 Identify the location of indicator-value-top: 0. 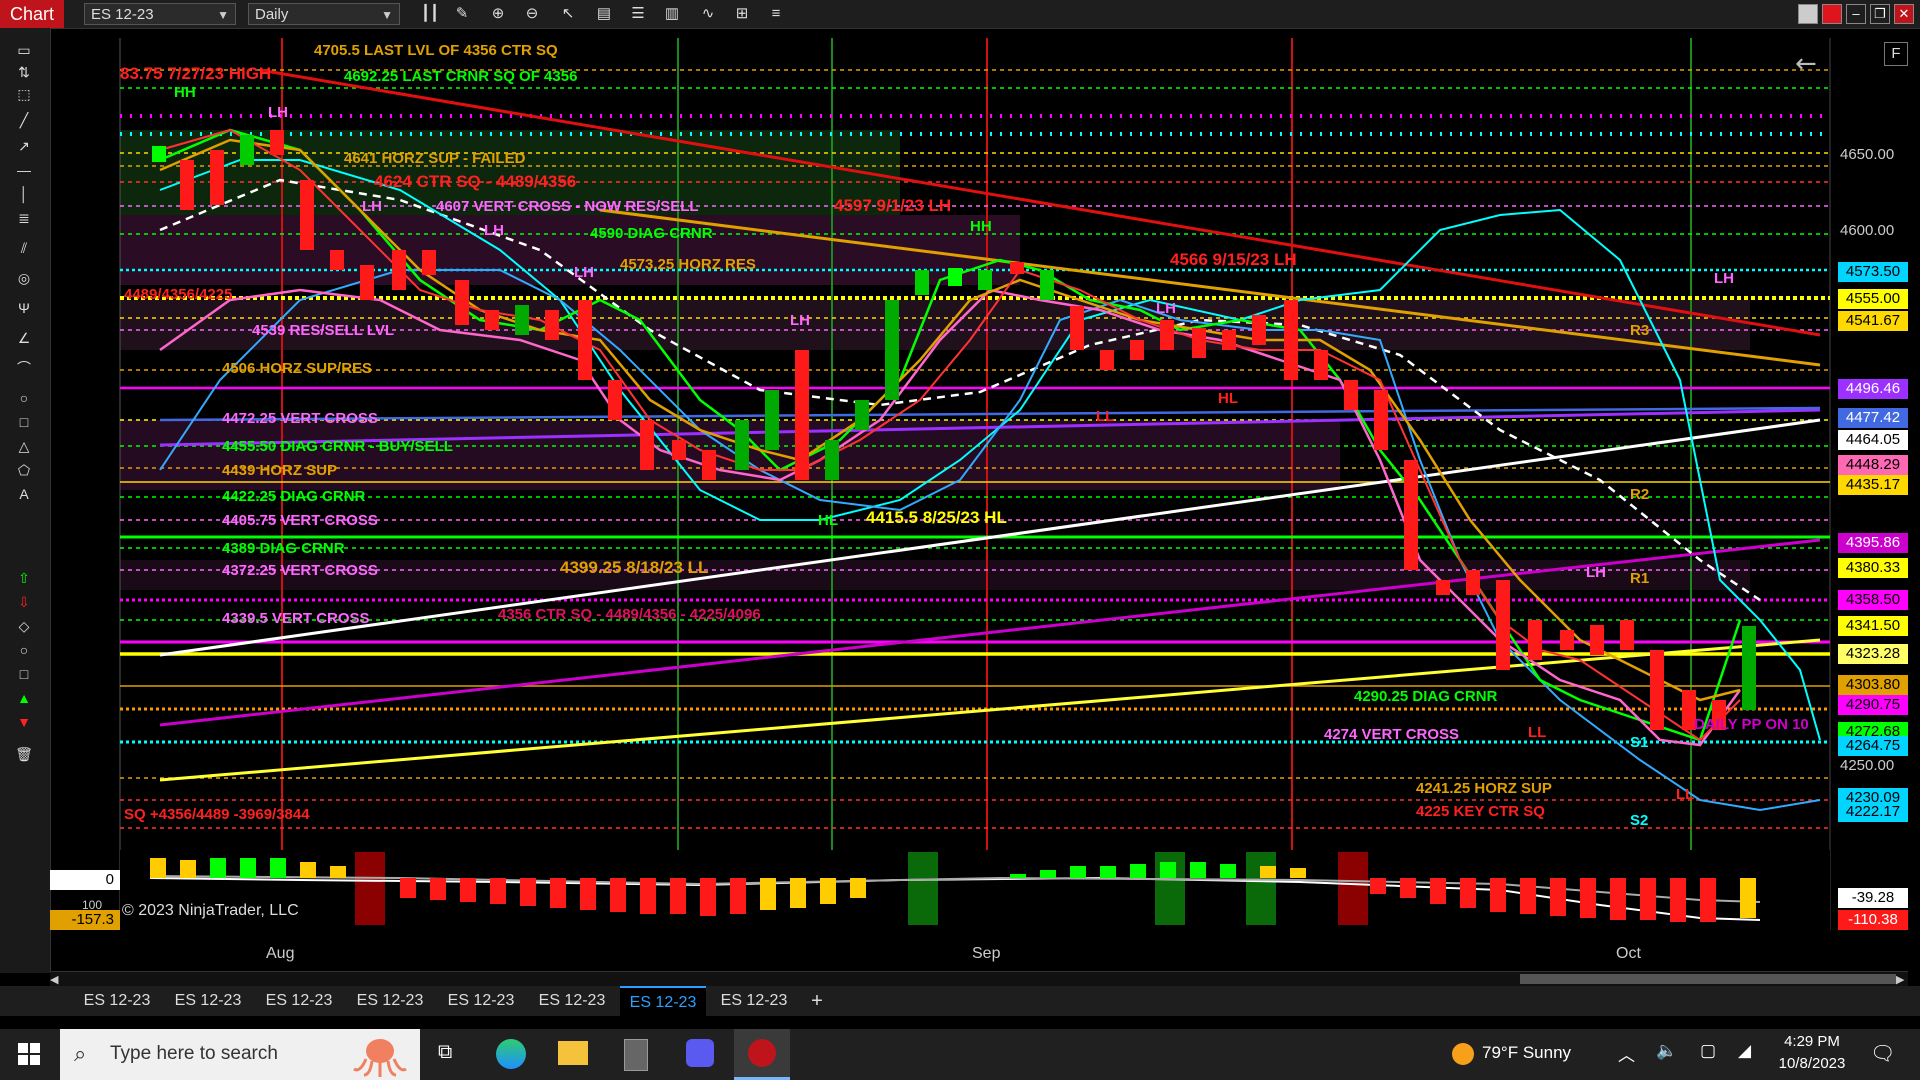
(85, 880).